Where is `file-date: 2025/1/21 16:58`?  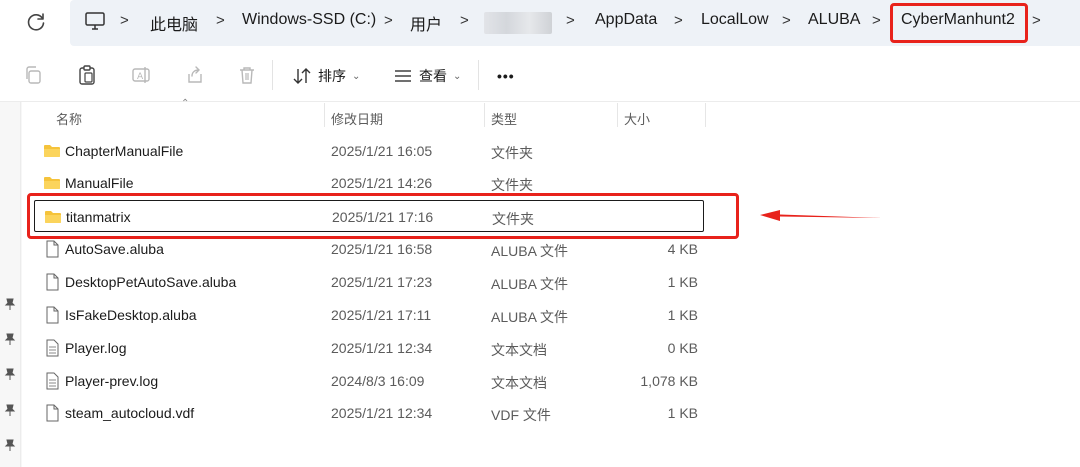
file-date: 2025/1/21 16:58 is located at coordinates (382, 249).